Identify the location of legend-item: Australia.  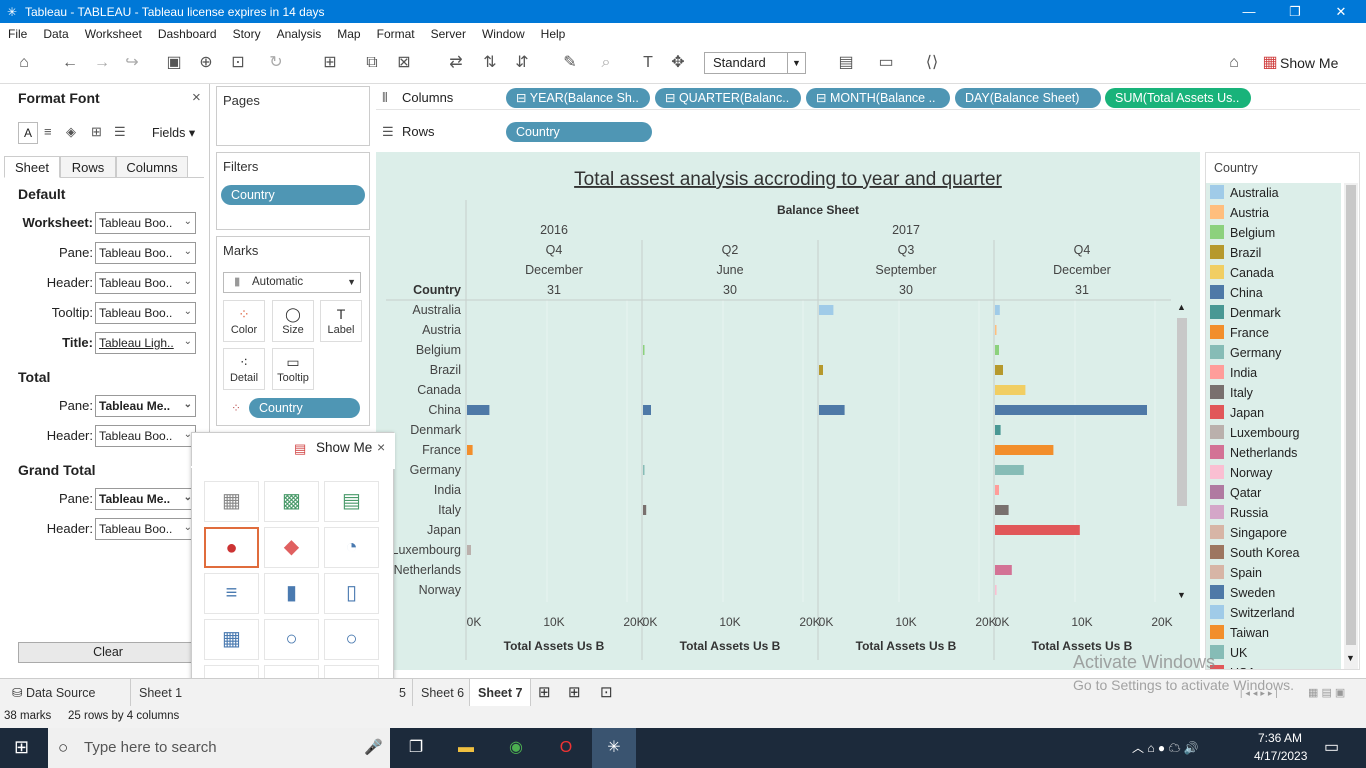
(1275, 193).